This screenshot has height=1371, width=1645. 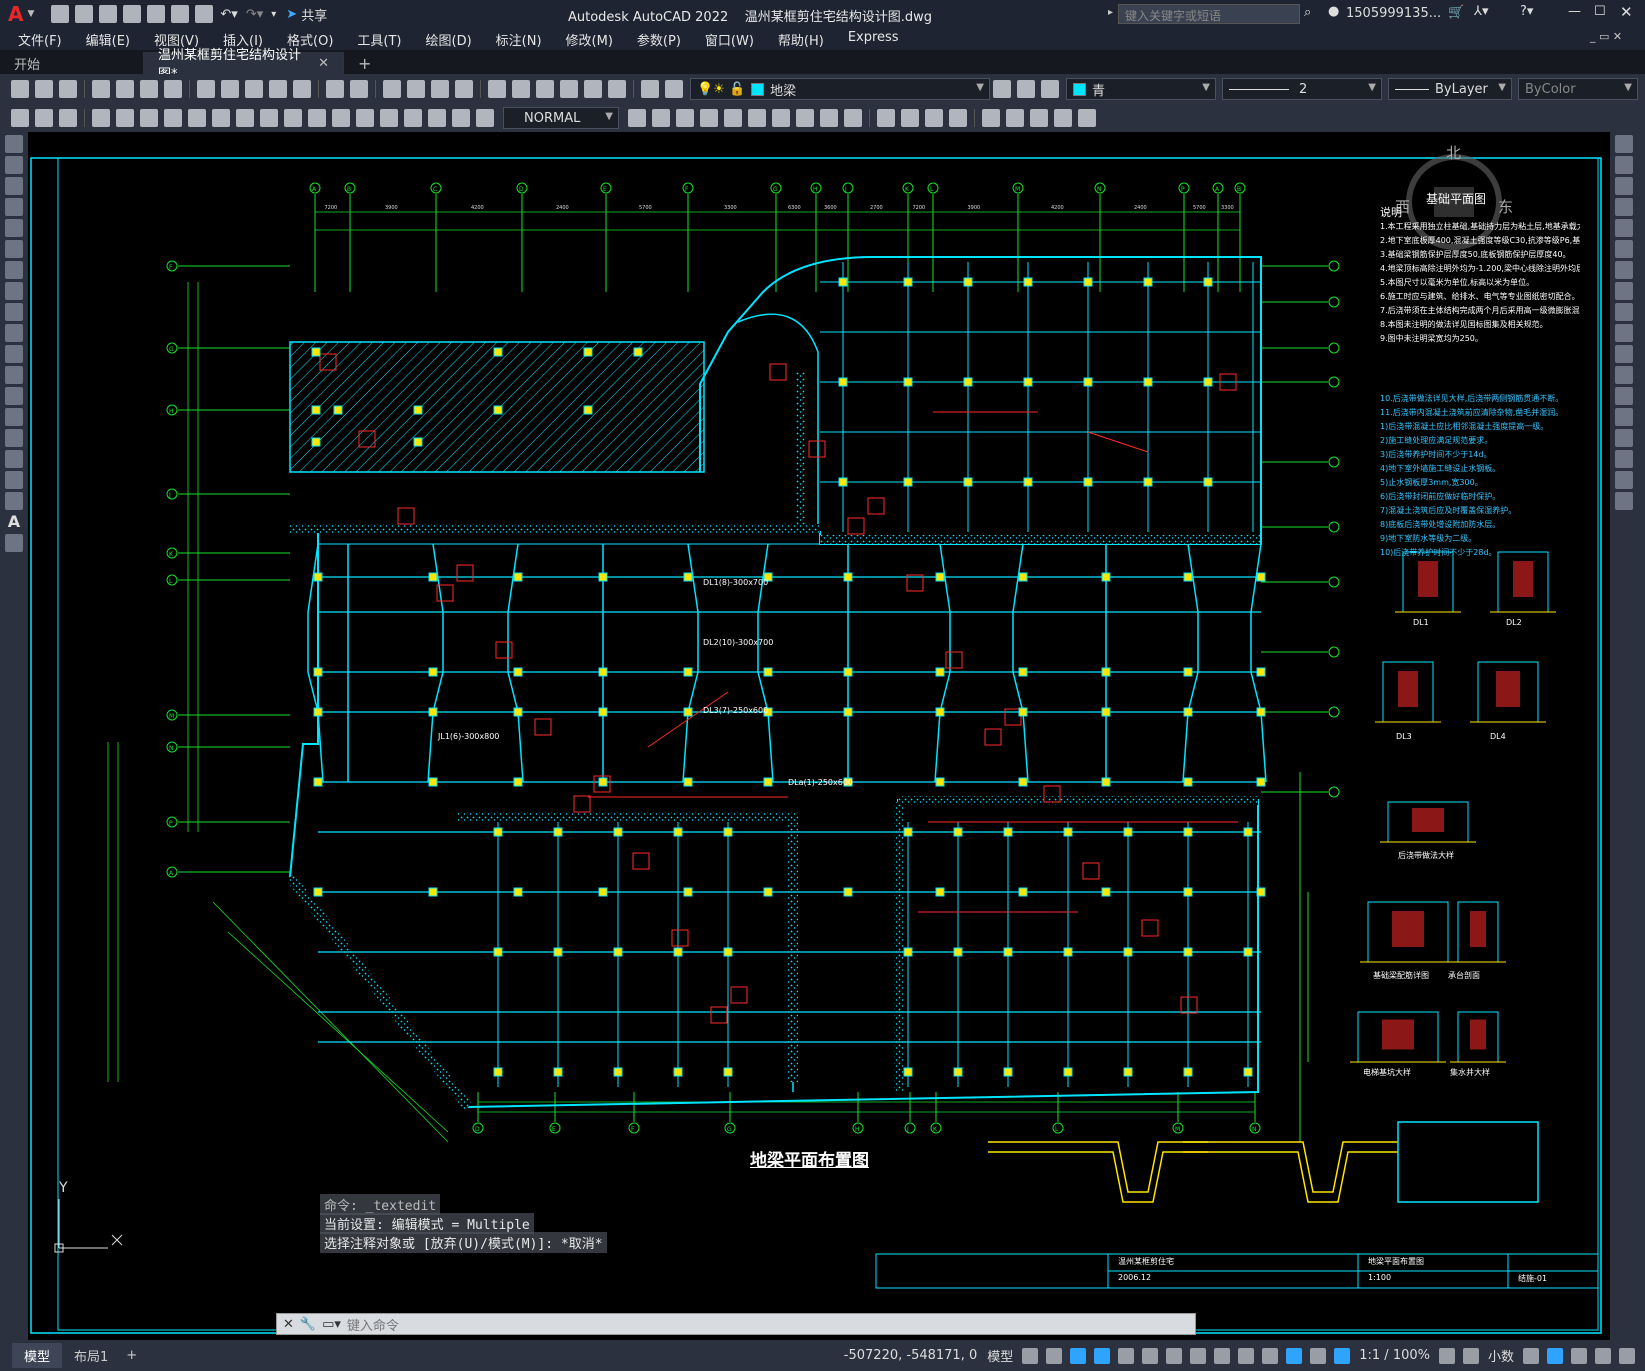 What do you see at coordinates (757, 118) in the screenshot?
I see `modify-6-icon` at bounding box center [757, 118].